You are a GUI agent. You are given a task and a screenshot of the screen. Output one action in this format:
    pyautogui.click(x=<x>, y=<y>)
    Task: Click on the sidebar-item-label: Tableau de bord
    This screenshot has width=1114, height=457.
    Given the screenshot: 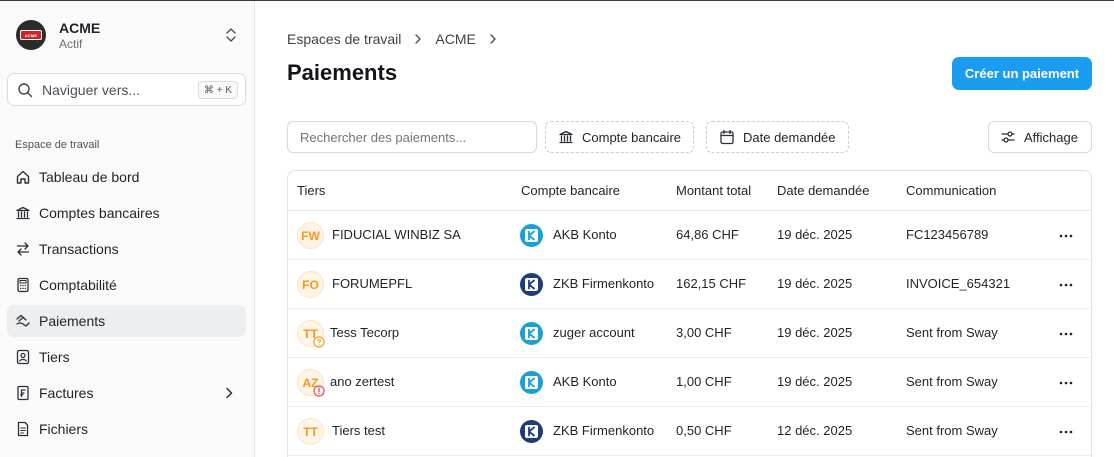 What is the action you would take?
    pyautogui.click(x=89, y=177)
    